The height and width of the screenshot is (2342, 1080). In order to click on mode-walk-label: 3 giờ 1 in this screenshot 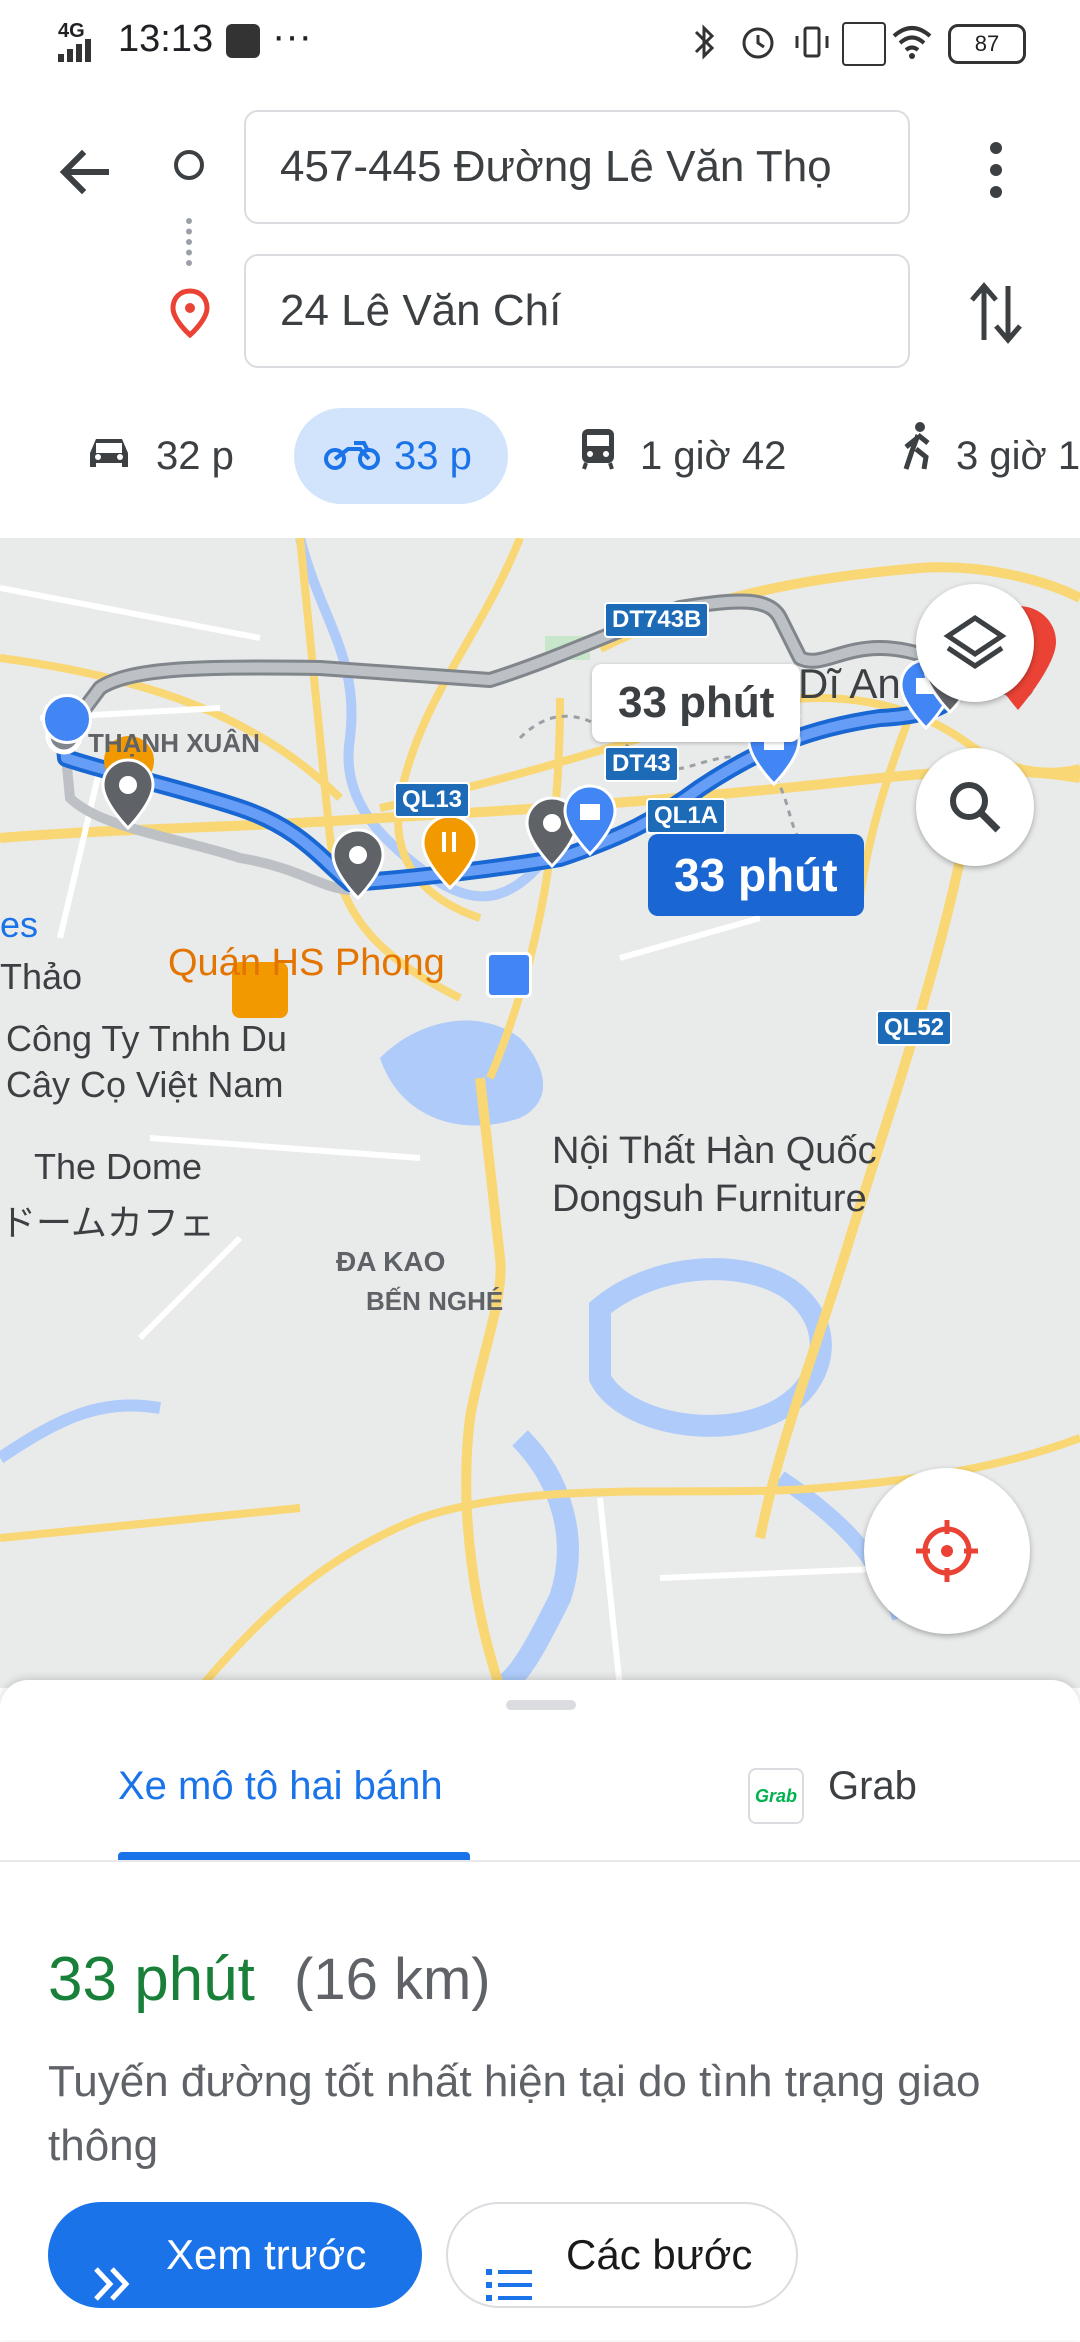, I will do `click(1018, 456)`.